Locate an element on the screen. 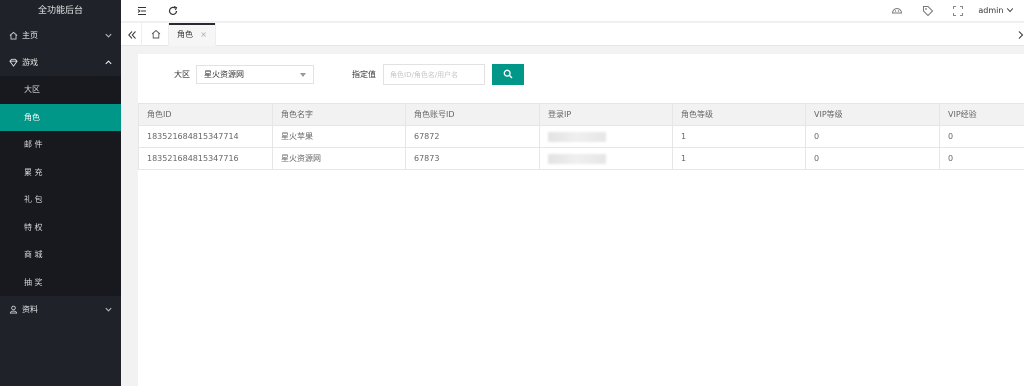 This screenshot has width=1024, height=386. user-menu: admin is located at coordinates (996, 11).